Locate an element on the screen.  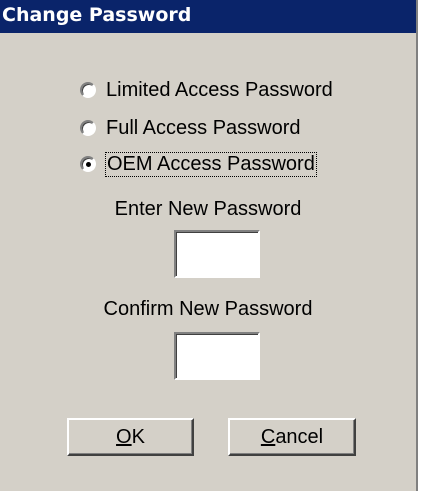
ok-button: OK is located at coordinates (130, 437).